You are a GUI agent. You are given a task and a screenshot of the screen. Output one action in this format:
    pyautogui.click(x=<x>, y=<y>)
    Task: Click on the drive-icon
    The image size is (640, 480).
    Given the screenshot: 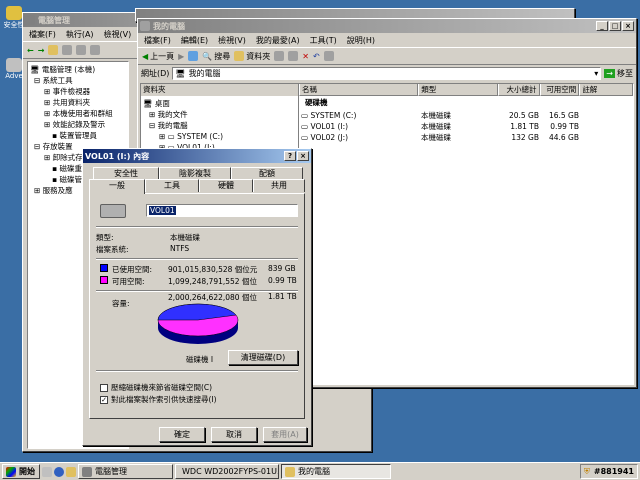 What is the action you would take?
    pyautogui.click(x=113, y=211)
    